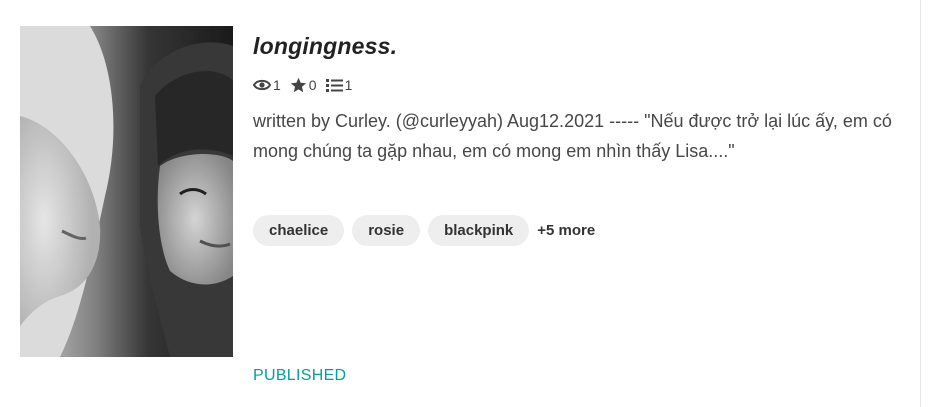  Describe the element at coordinates (277, 85) in the screenshot. I see `views-count: 1` at that location.